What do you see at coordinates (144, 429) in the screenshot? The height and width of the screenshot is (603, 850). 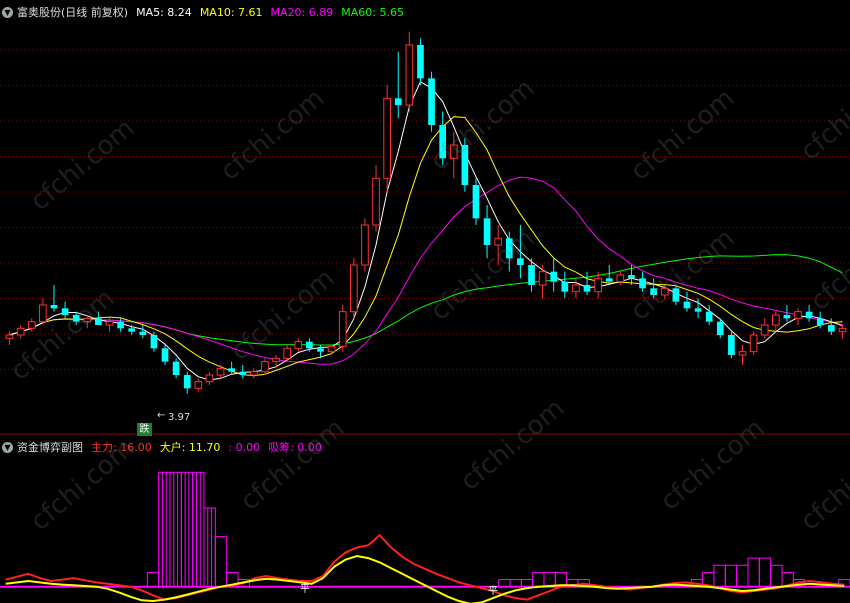 I see `die-signal-badge: 跌` at bounding box center [144, 429].